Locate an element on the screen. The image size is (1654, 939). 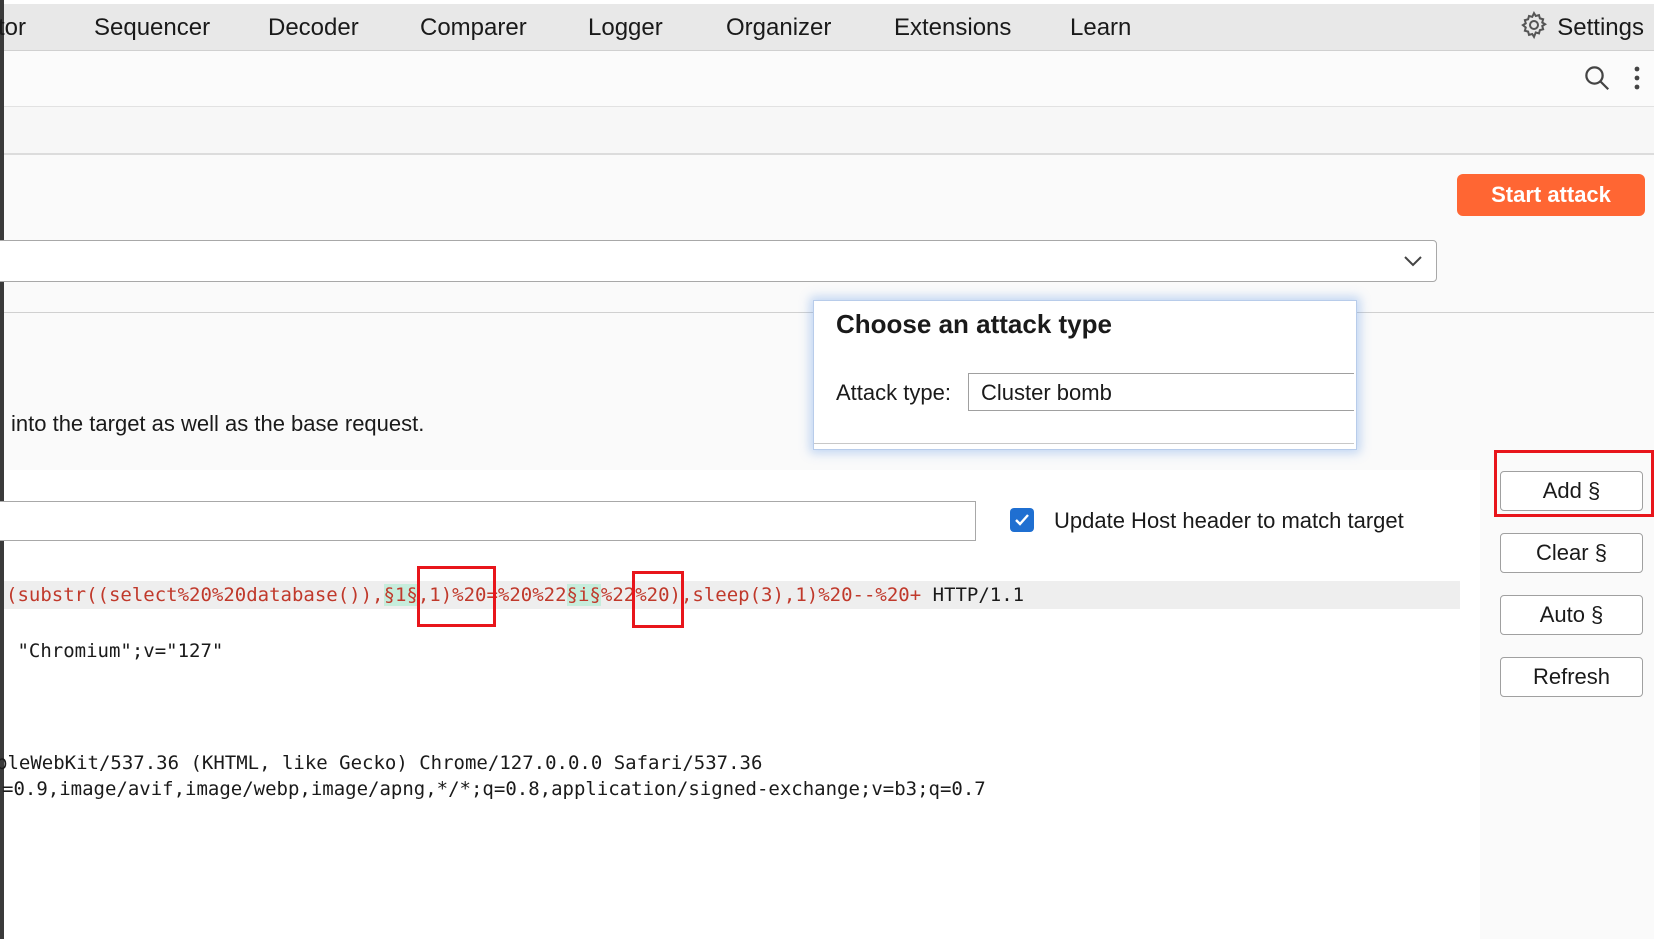
add-marker-button: Add § is located at coordinates (1571, 491).